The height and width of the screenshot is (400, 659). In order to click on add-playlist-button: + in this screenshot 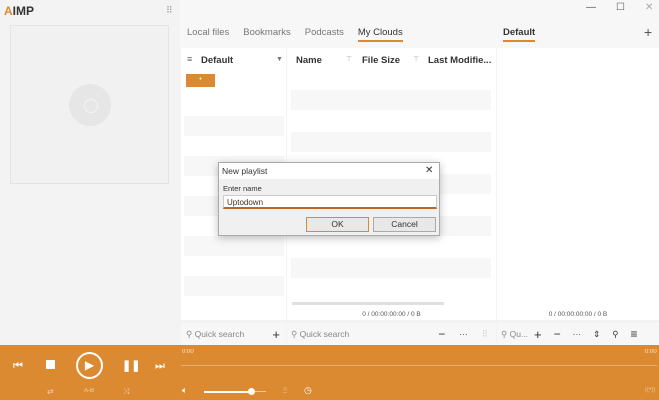, I will do `click(648, 32)`.